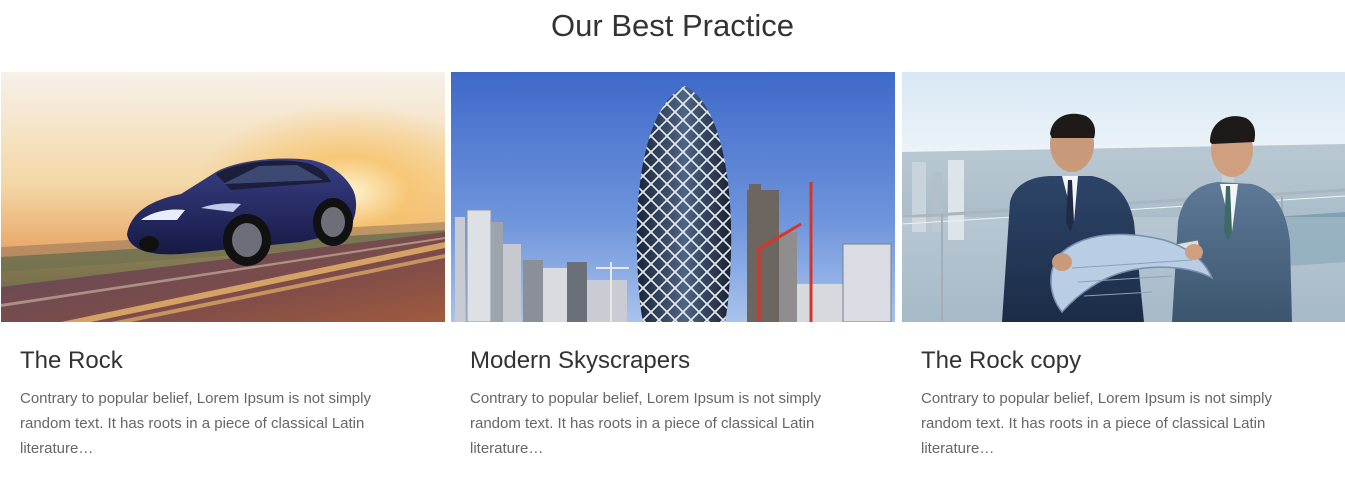  I want to click on card-title: The Rock copy, so click(1001, 361).